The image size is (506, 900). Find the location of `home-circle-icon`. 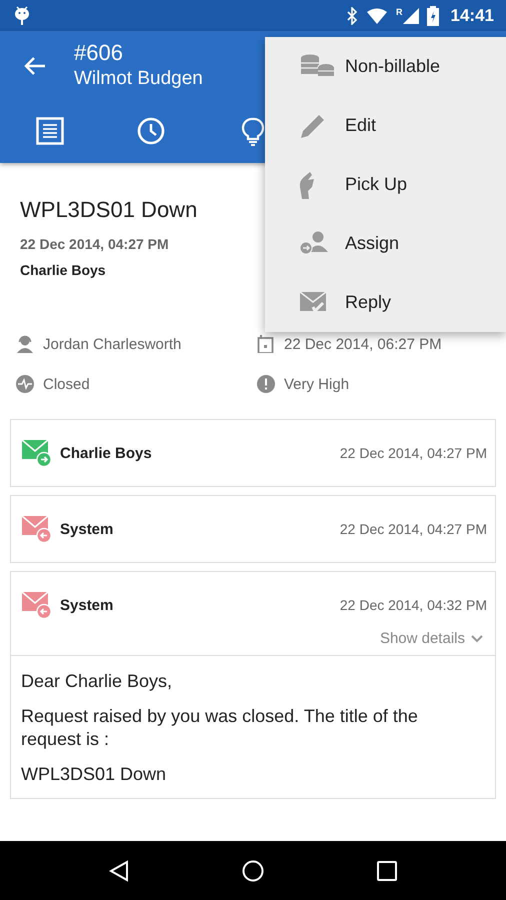

home-circle-icon is located at coordinates (253, 871).